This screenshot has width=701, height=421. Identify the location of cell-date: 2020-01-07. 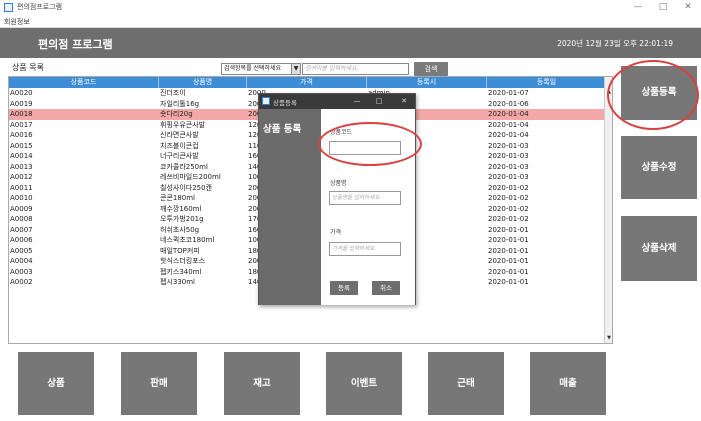
(508, 93).